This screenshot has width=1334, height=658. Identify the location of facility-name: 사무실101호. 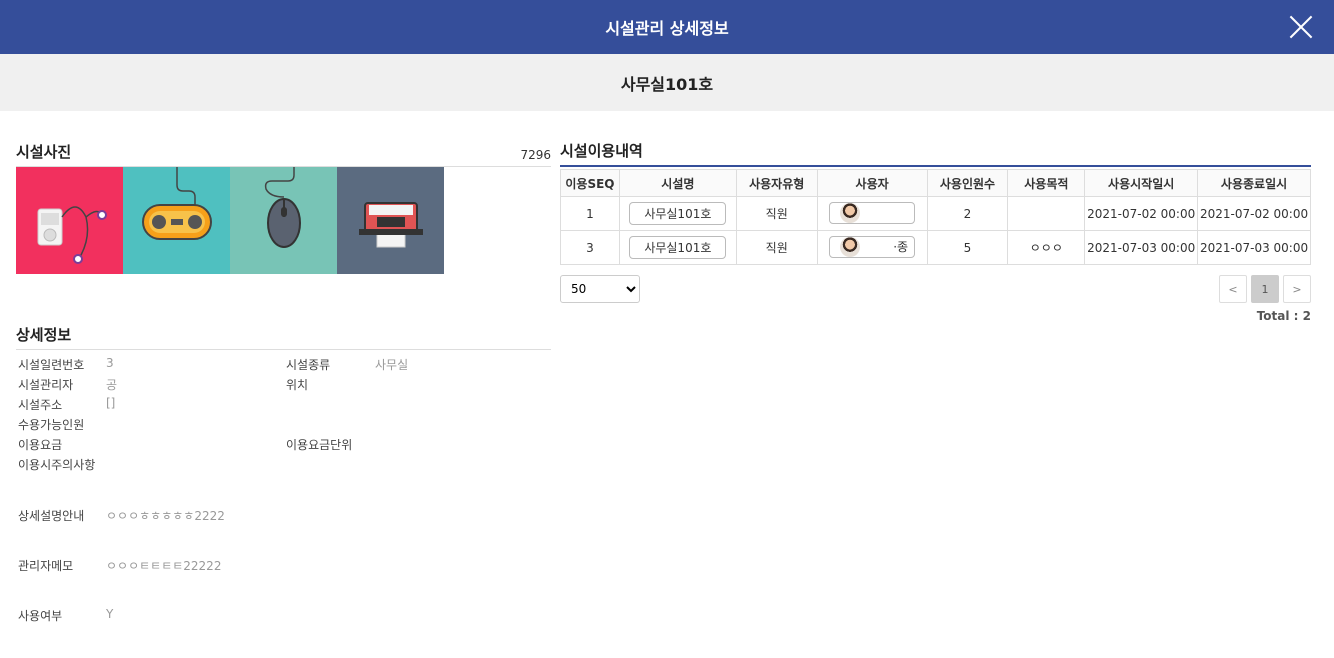
(667, 84).